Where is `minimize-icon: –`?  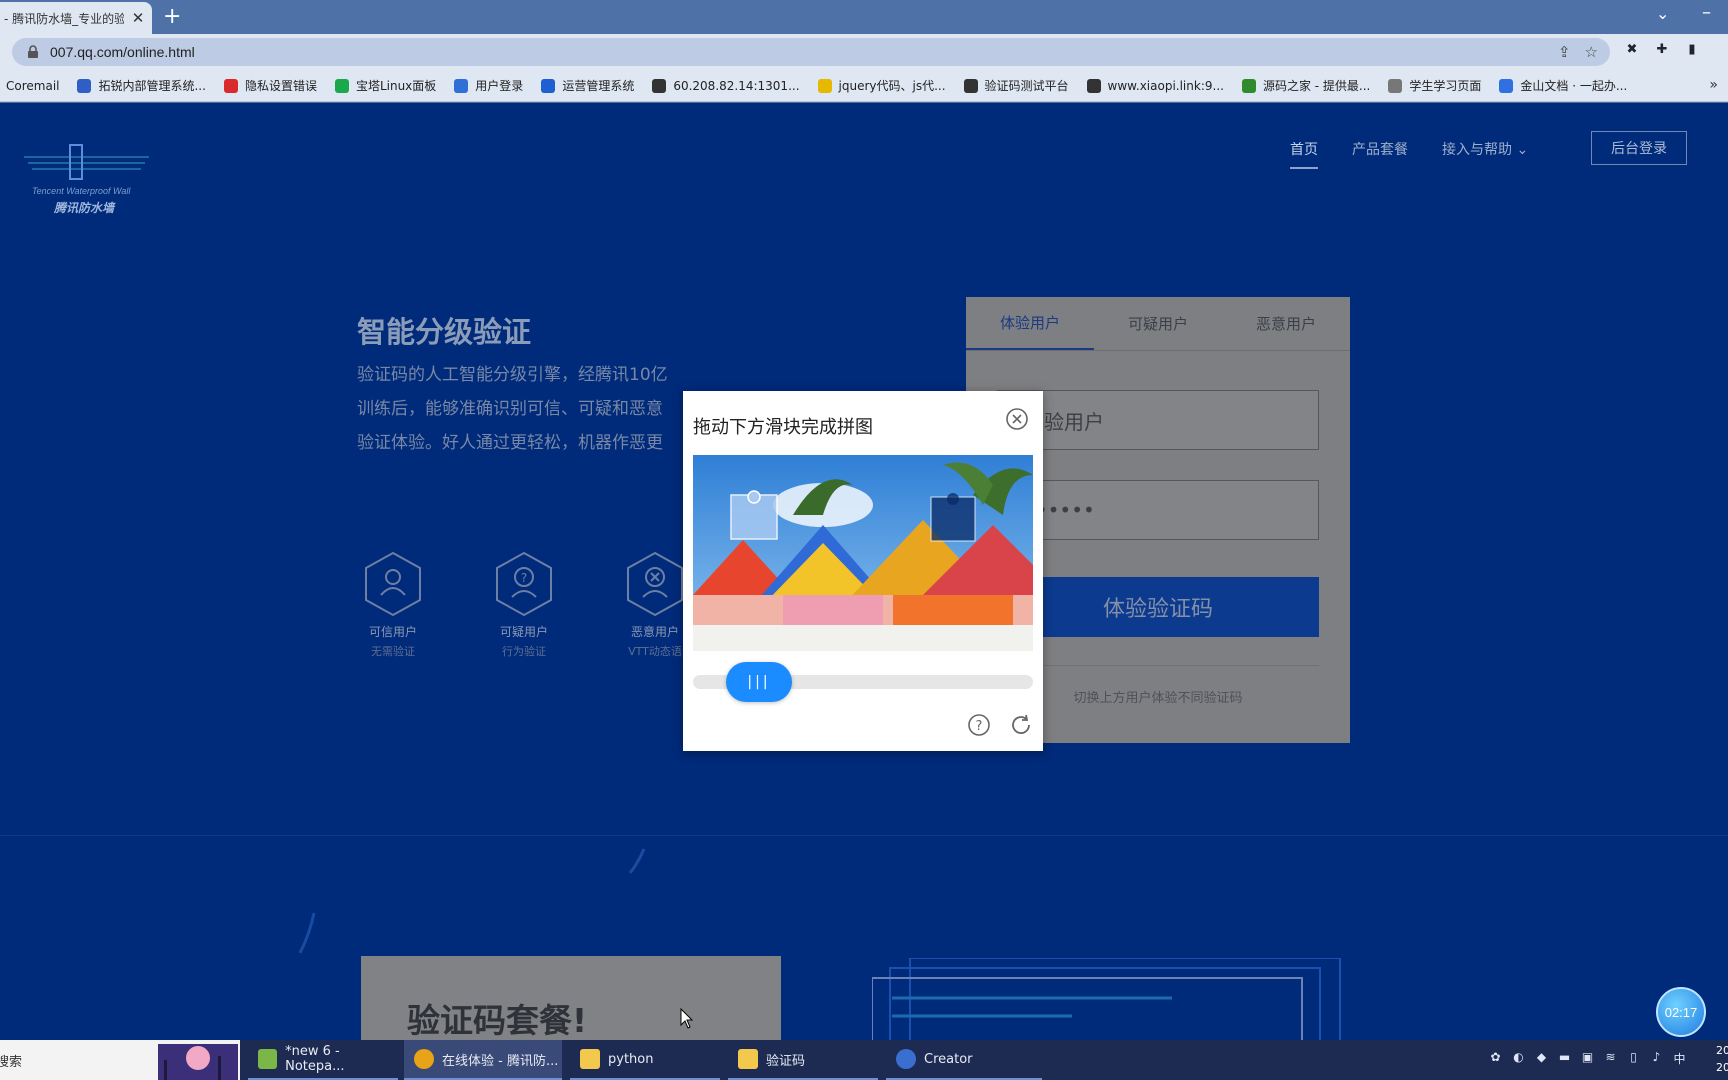
minimize-icon: – is located at coordinates (1706, 12).